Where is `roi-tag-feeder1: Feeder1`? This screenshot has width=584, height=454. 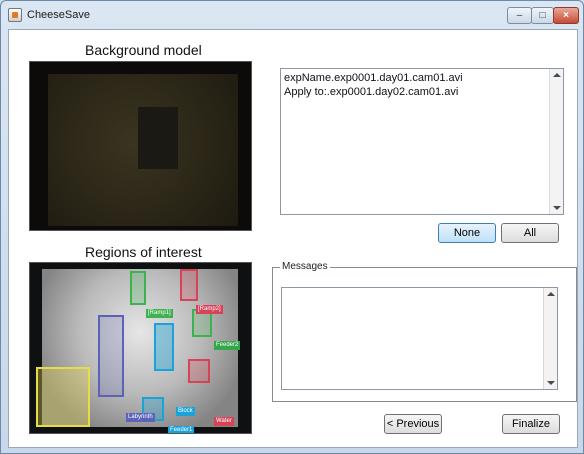 roi-tag-feeder1: Feeder1 is located at coordinates (181, 429).